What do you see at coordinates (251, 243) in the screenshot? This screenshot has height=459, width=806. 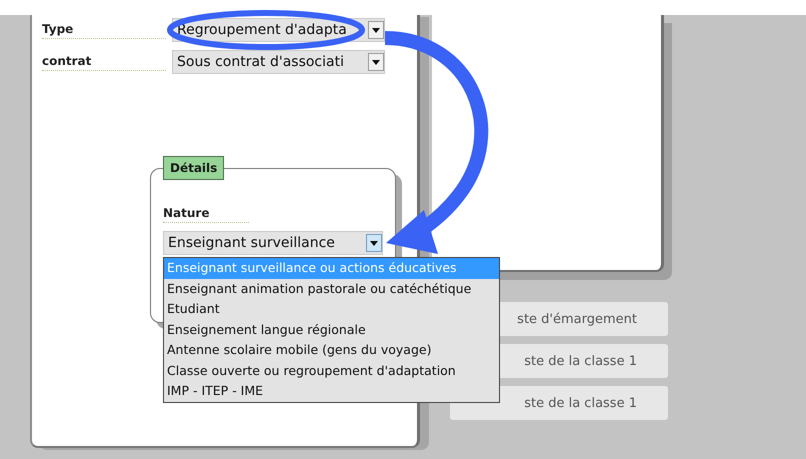 I see `select-value: Enseignant surveillance` at bounding box center [251, 243].